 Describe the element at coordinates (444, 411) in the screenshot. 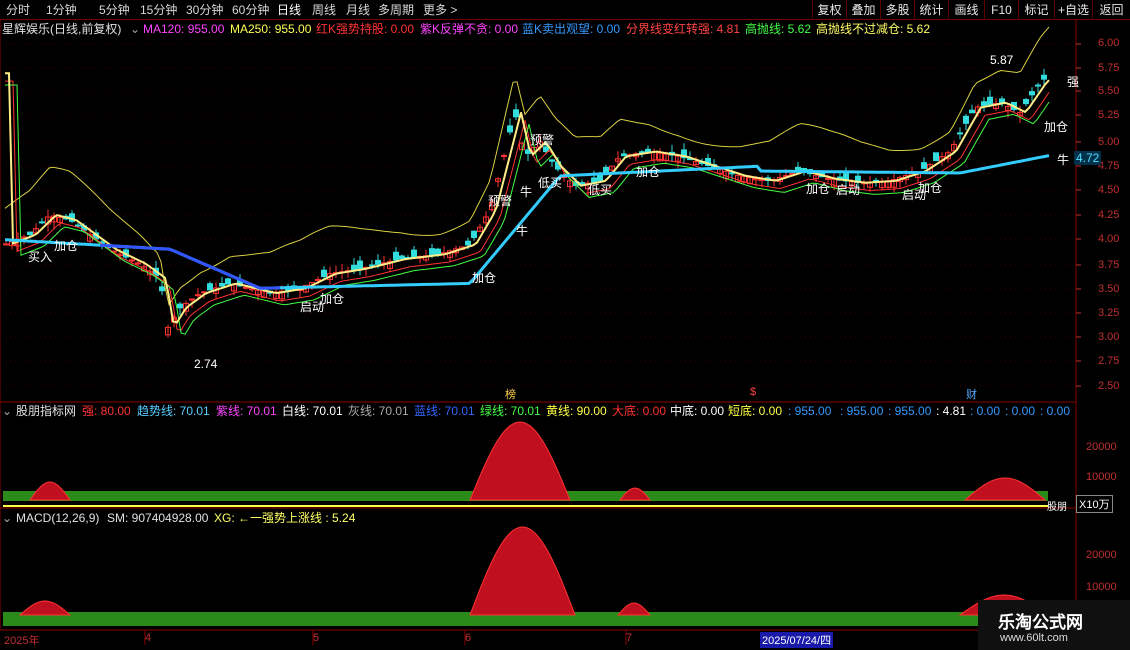

I see `ind1-value: 蓝线: 70.01` at that location.